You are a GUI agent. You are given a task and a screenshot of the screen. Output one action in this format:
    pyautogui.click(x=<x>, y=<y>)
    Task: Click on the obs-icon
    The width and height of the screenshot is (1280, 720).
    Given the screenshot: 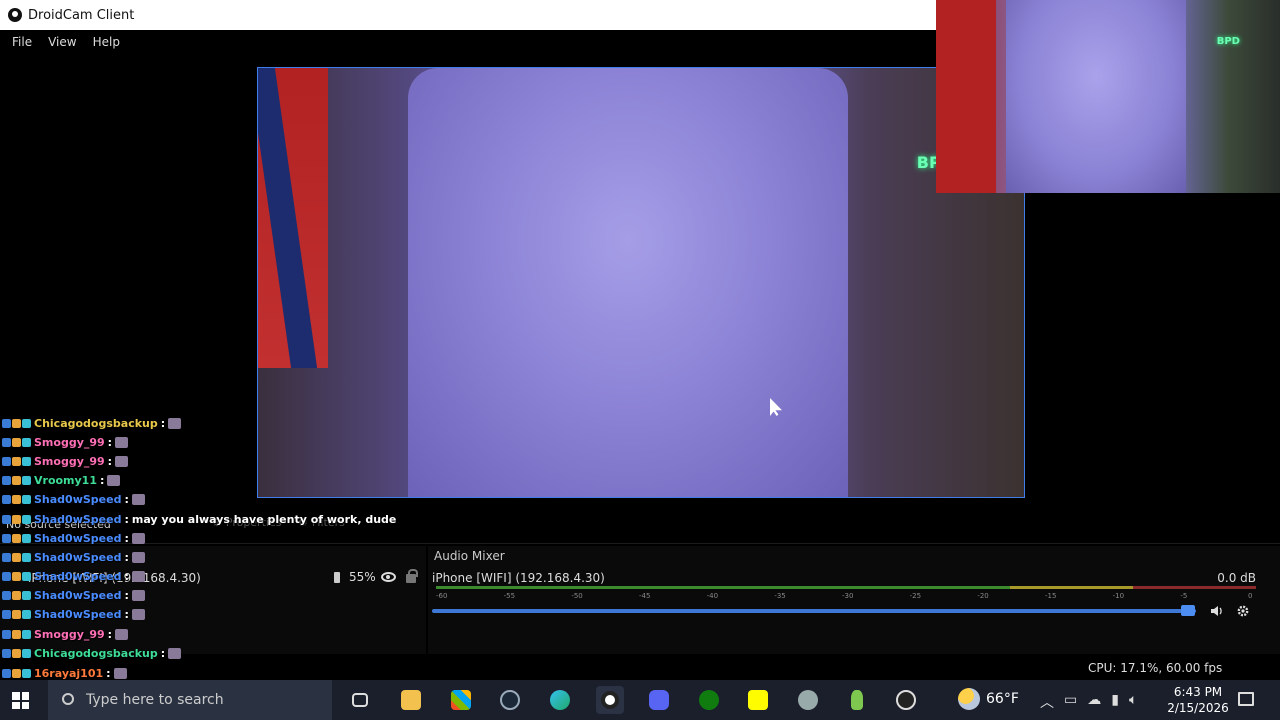 What is the action you would take?
    pyautogui.click(x=906, y=700)
    